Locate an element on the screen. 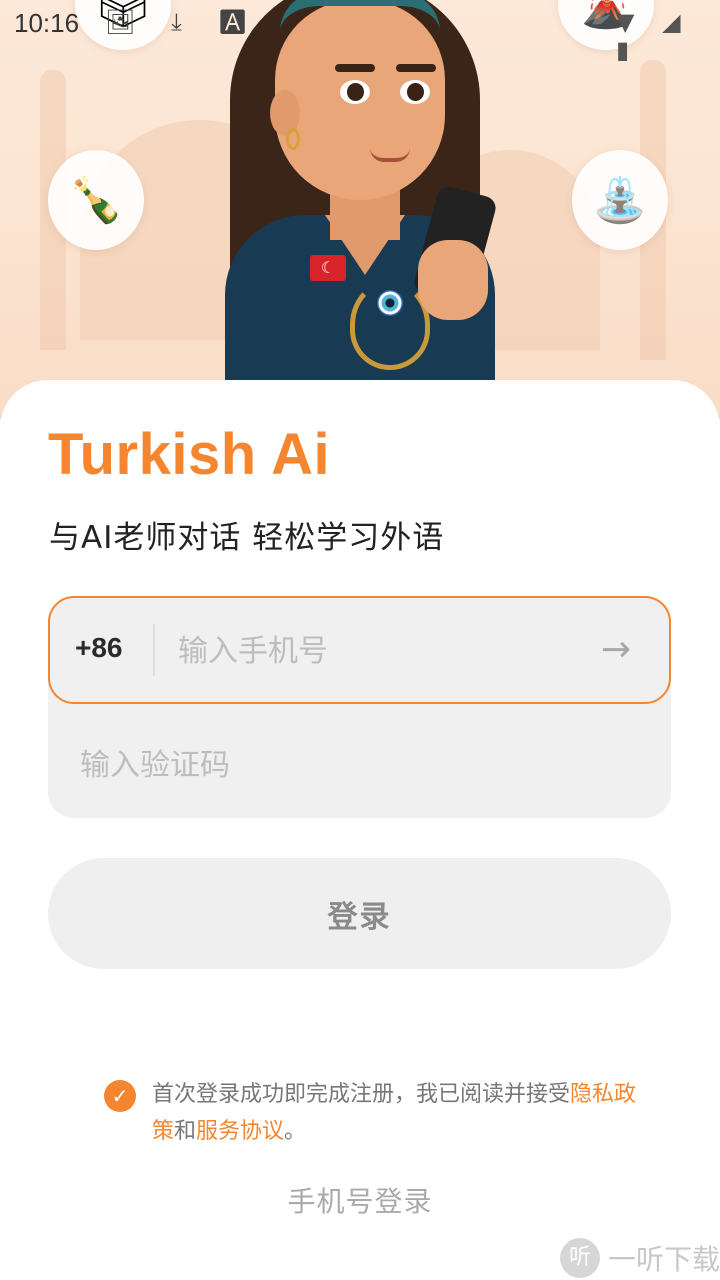 The width and height of the screenshot is (720, 1280). watermark-logo-icon: 听 is located at coordinates (580, 1258).